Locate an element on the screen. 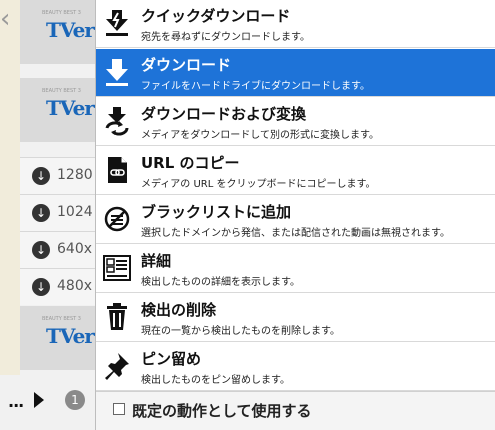  menu-item-title: クイックダウンロード is located at coordinates (216, 16).